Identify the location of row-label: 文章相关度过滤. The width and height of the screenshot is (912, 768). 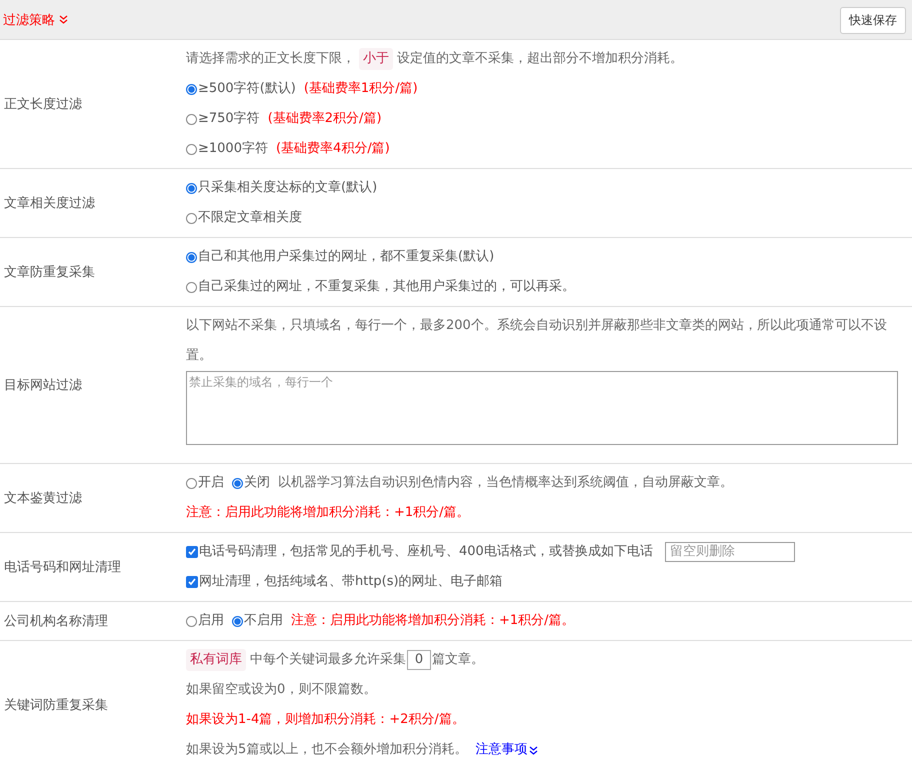
(49, 203).